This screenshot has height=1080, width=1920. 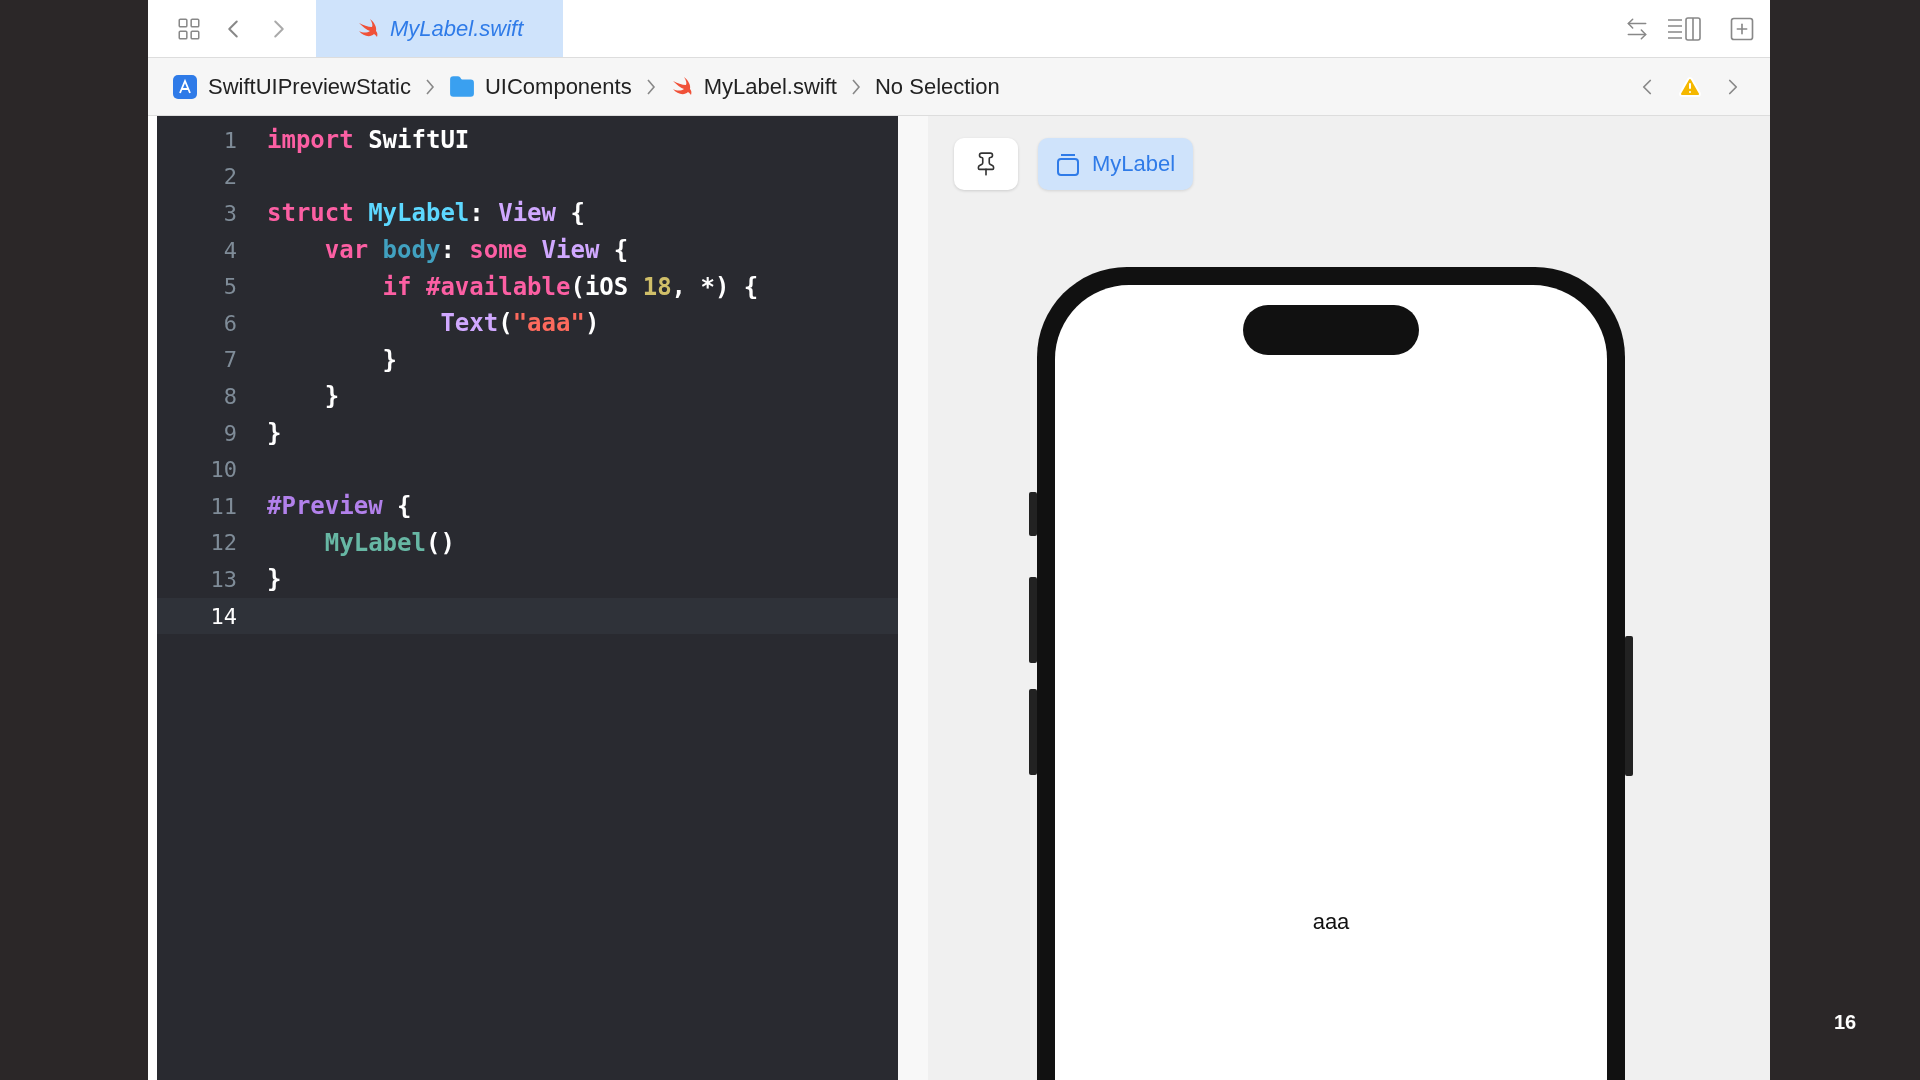 What do you see at coordinates (229, 323) in the screenshot?
I see `line-number: 6` at bounding box center [229, 323].